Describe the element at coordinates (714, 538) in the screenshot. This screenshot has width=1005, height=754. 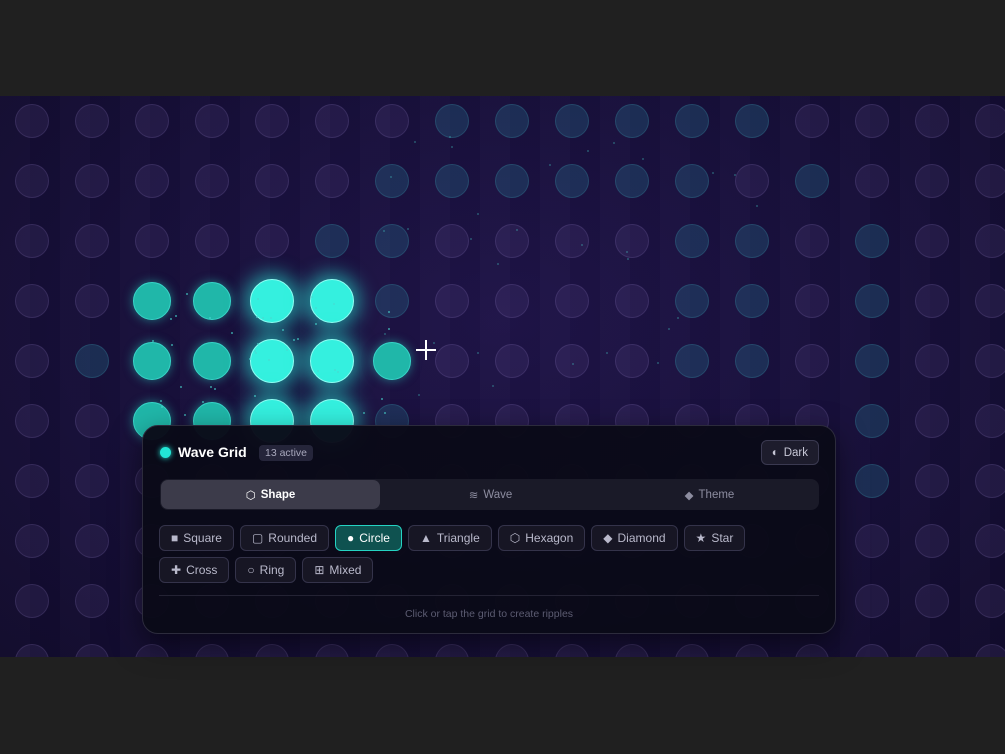
I see `shape-option-star: ★ Star` at that location.